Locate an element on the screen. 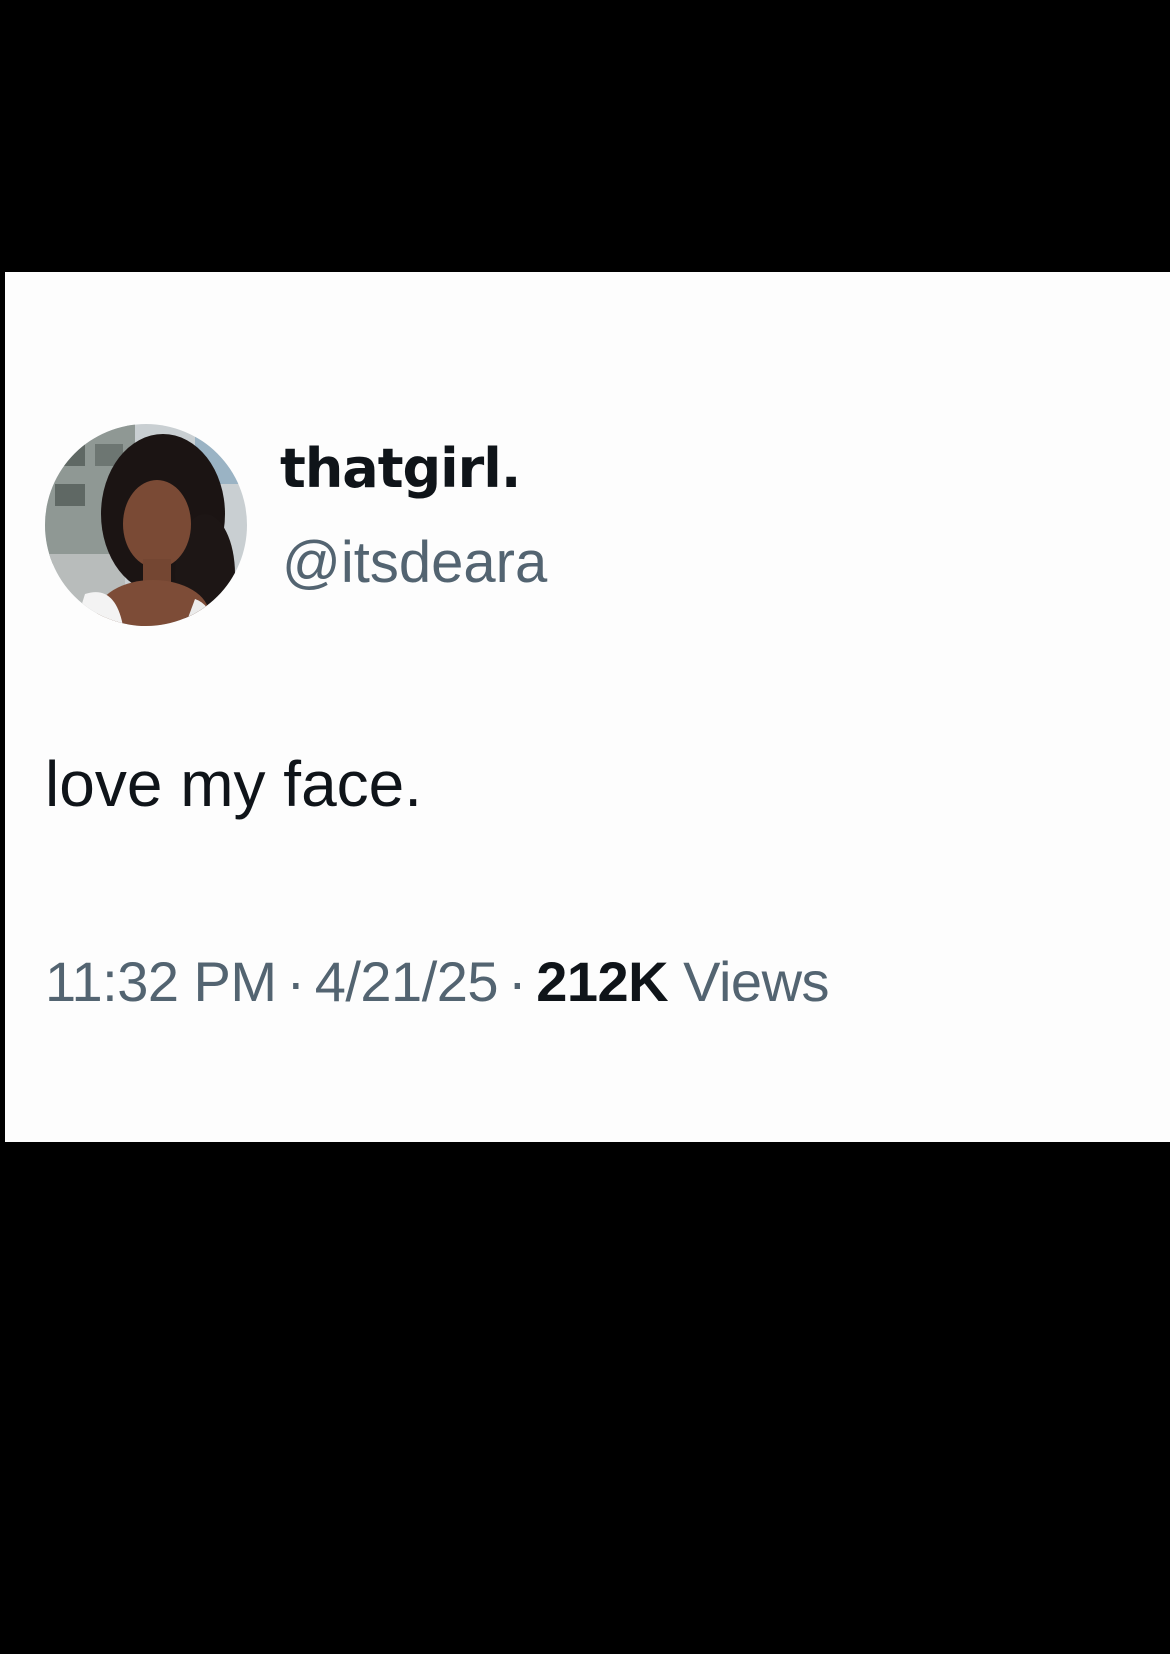 This screenshot has height=1654, width=1170. tweet-metadata: 11:32 PM · 4/21/25 · 212K Views is located at coordinates (437, 982).